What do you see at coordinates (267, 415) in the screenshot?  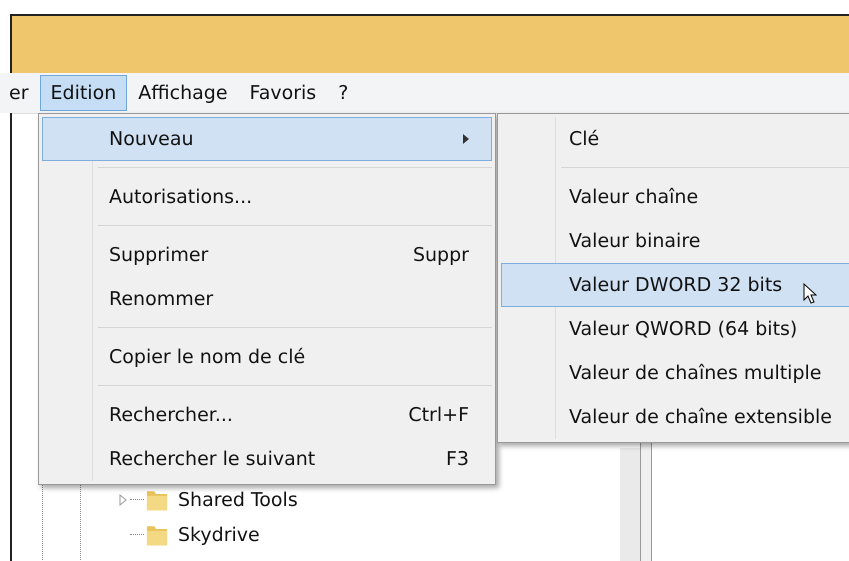 I see `menu-item: Rechercher... Ctrl+F` at bounding box center [267, 415].